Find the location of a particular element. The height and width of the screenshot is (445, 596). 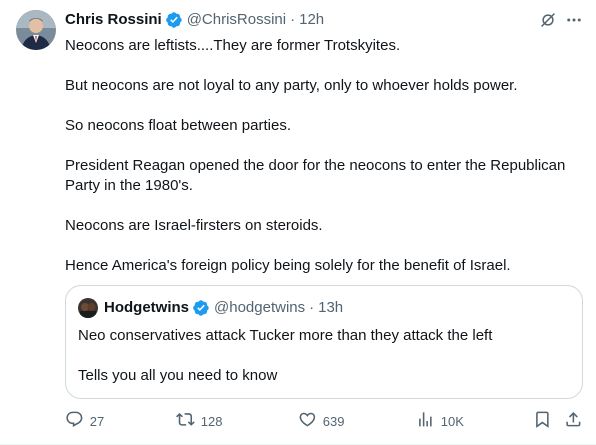

reply-count: 27 is located at coordinates (97, 421).